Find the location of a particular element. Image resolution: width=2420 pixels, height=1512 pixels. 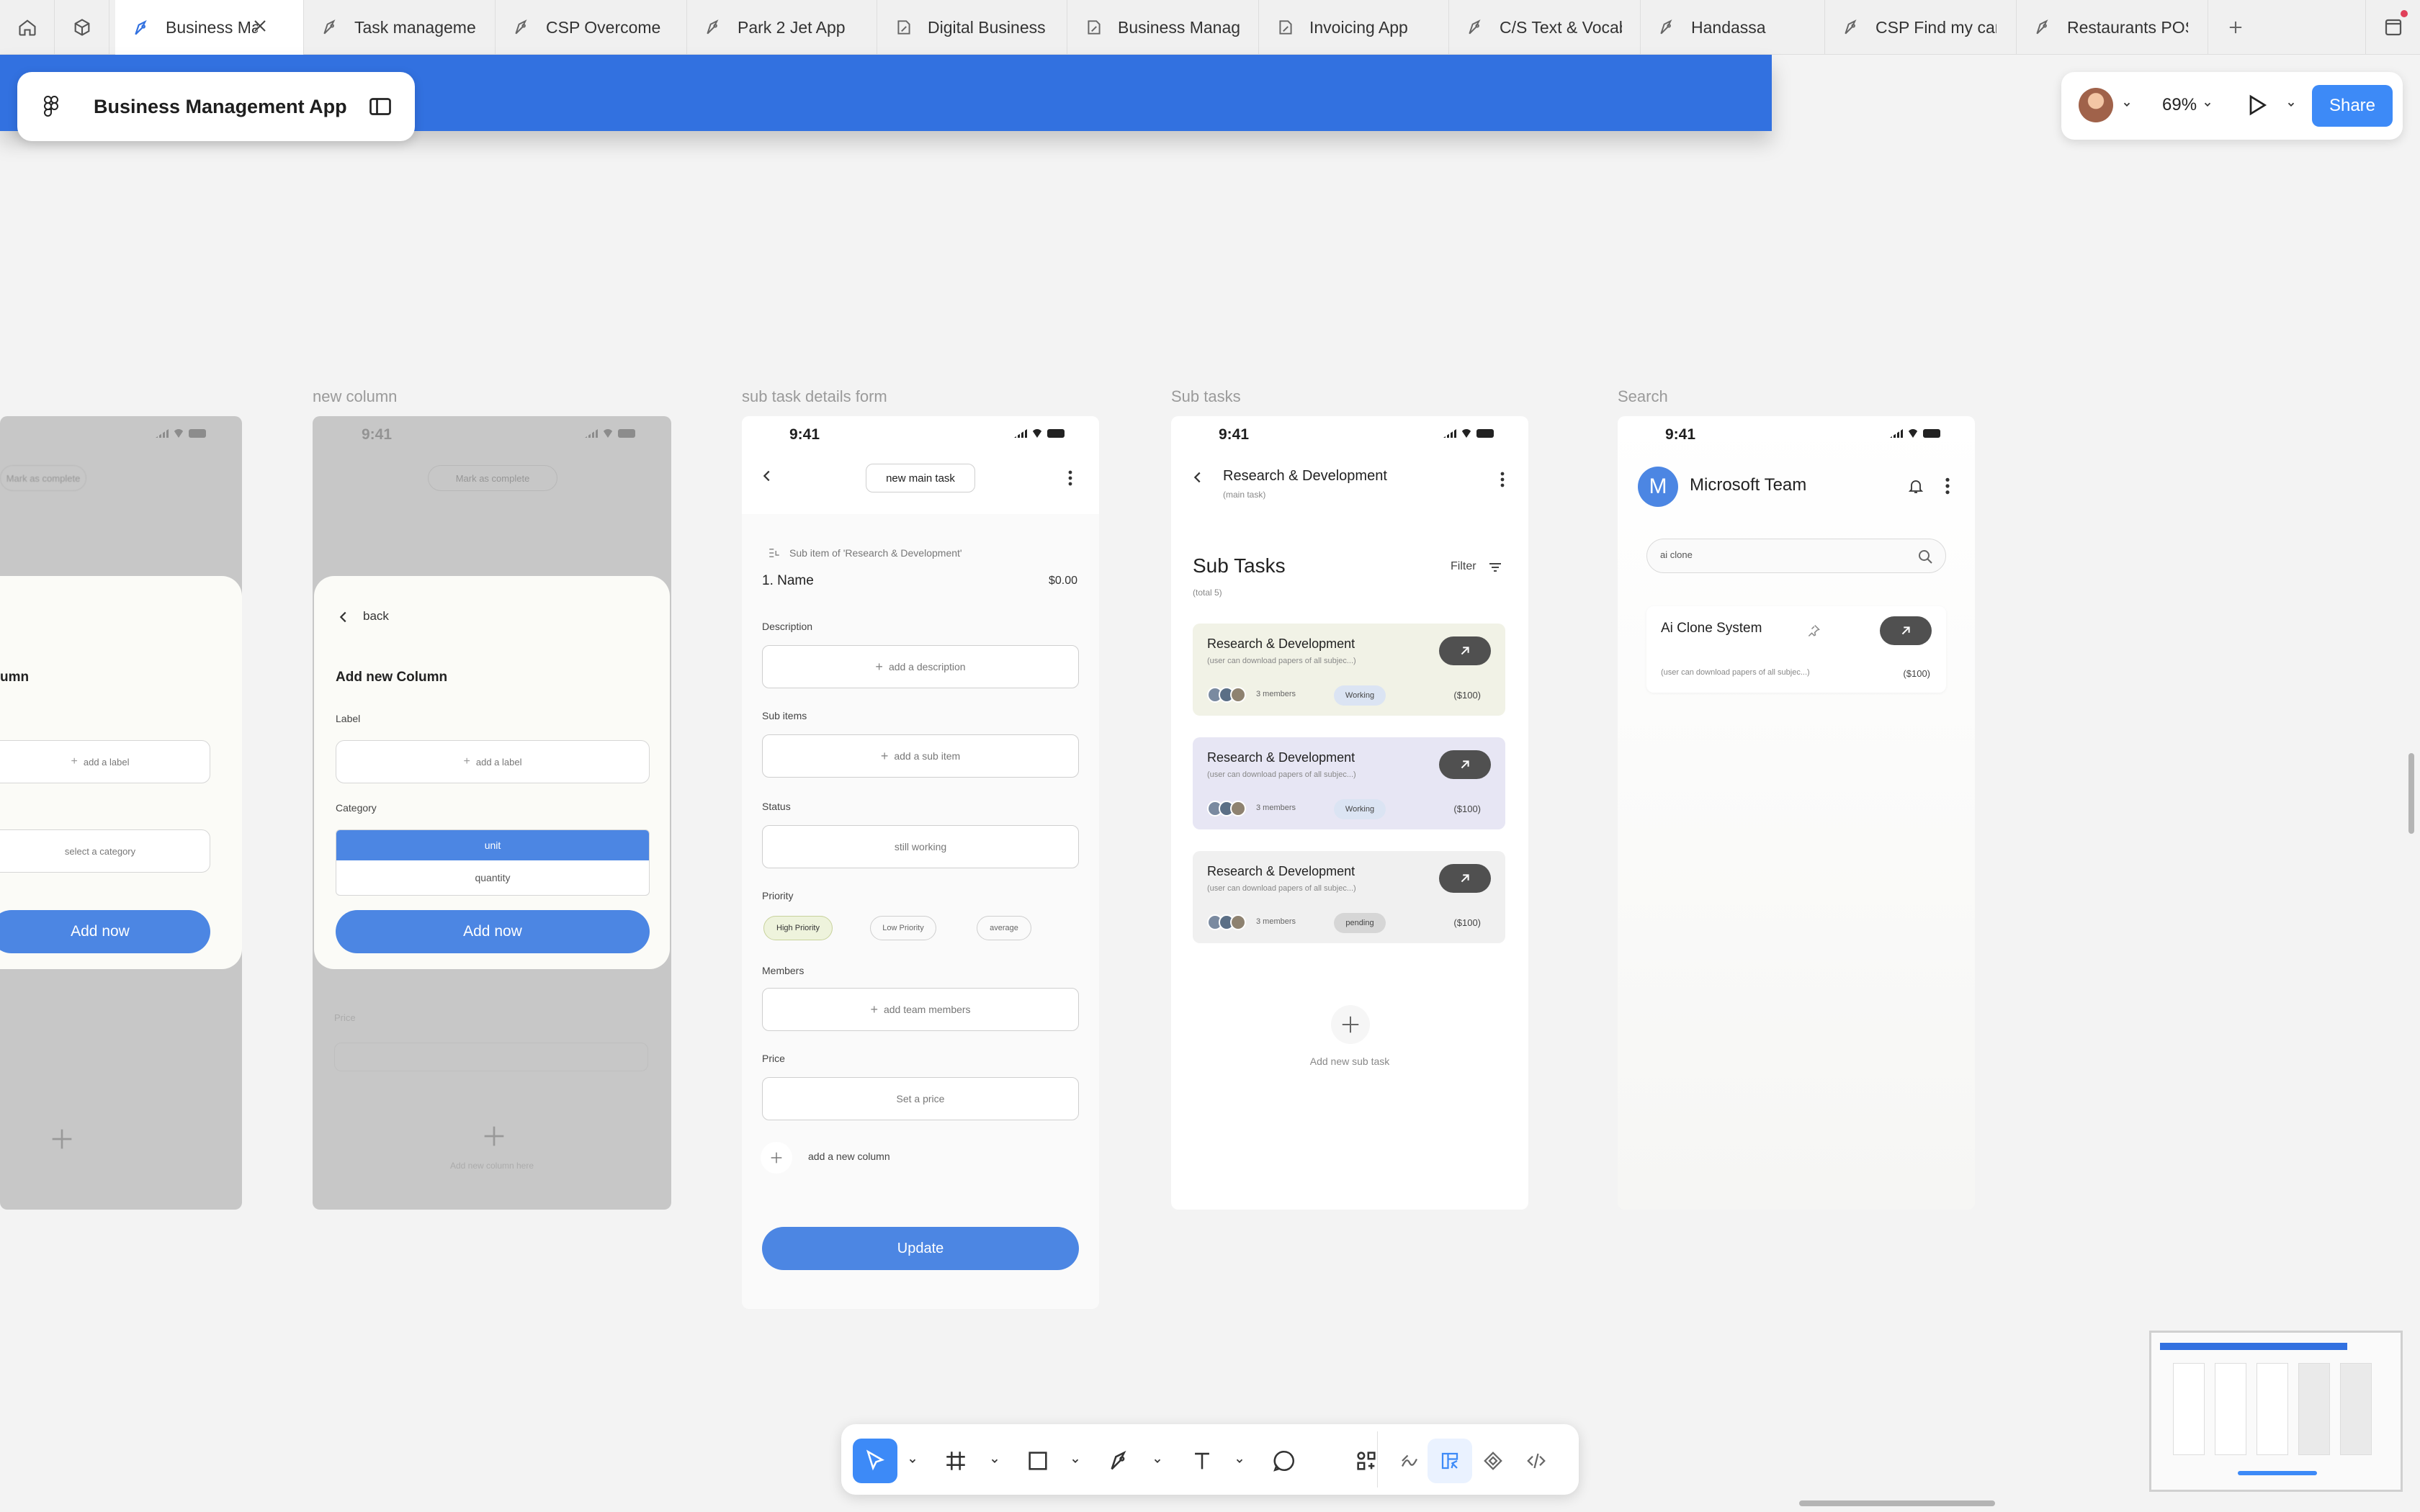

tab-csp-find-my-car: CSP Find my car is located at coordinates (1921, 27).